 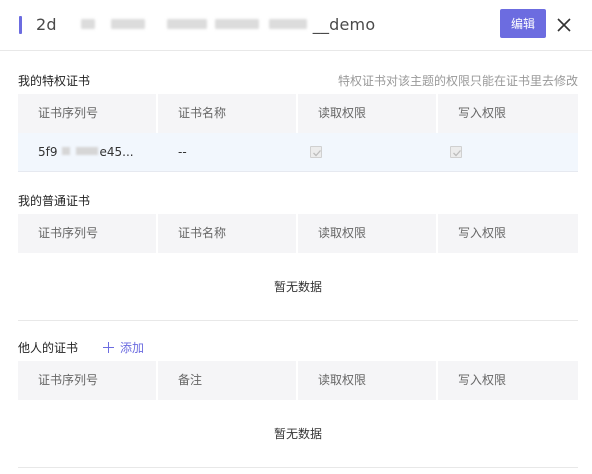 I want to click on read-permission-cell, so click(x=368, y=152).